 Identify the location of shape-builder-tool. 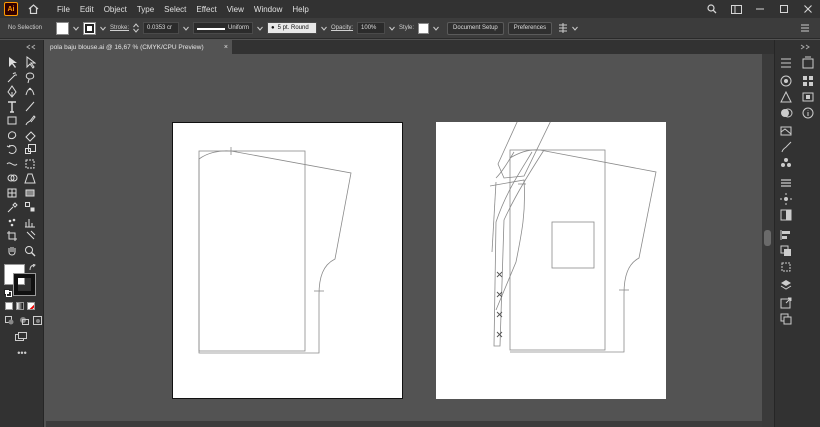
(12, 178).